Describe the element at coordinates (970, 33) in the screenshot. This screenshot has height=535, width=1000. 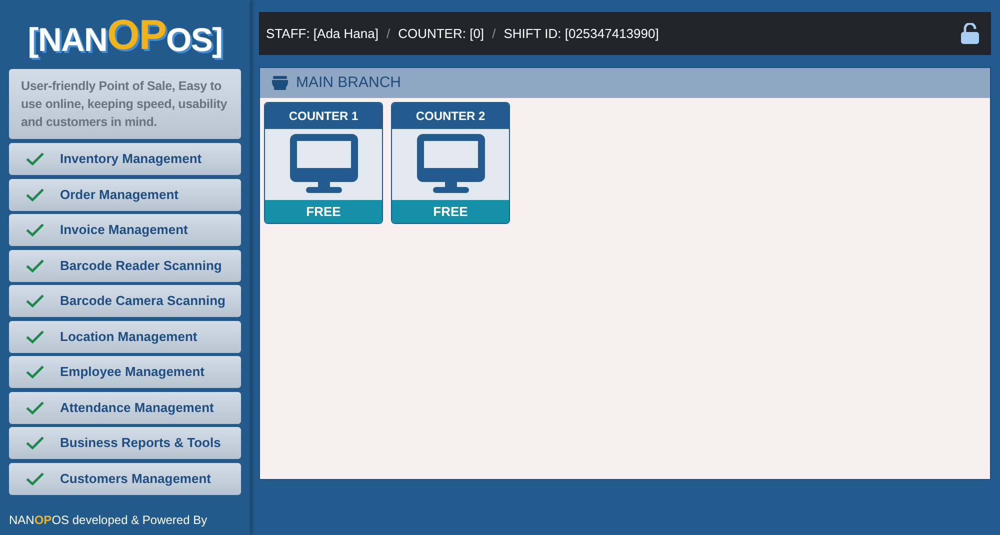
I see `unlock-icon` at that location.